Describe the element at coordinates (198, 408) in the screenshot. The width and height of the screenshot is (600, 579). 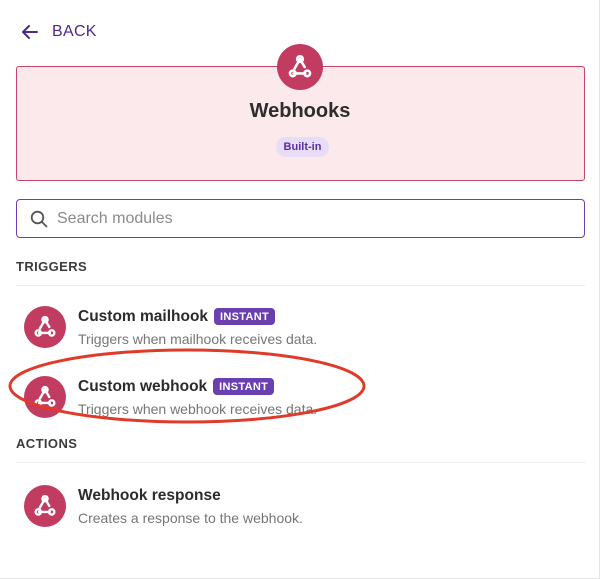
I see `module-description: Triggers when webhook receives data.` at that location.